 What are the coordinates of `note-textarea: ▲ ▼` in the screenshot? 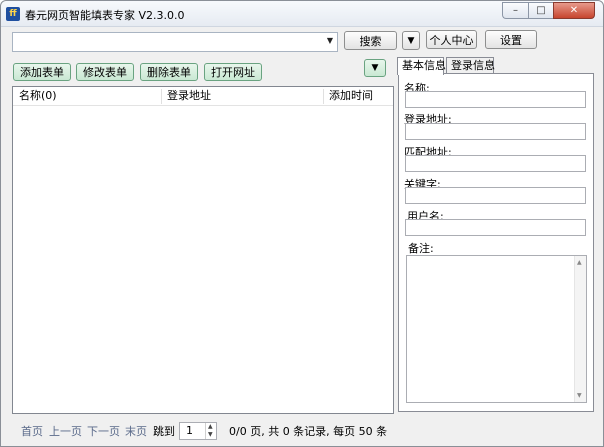 It's located at (496, 329).